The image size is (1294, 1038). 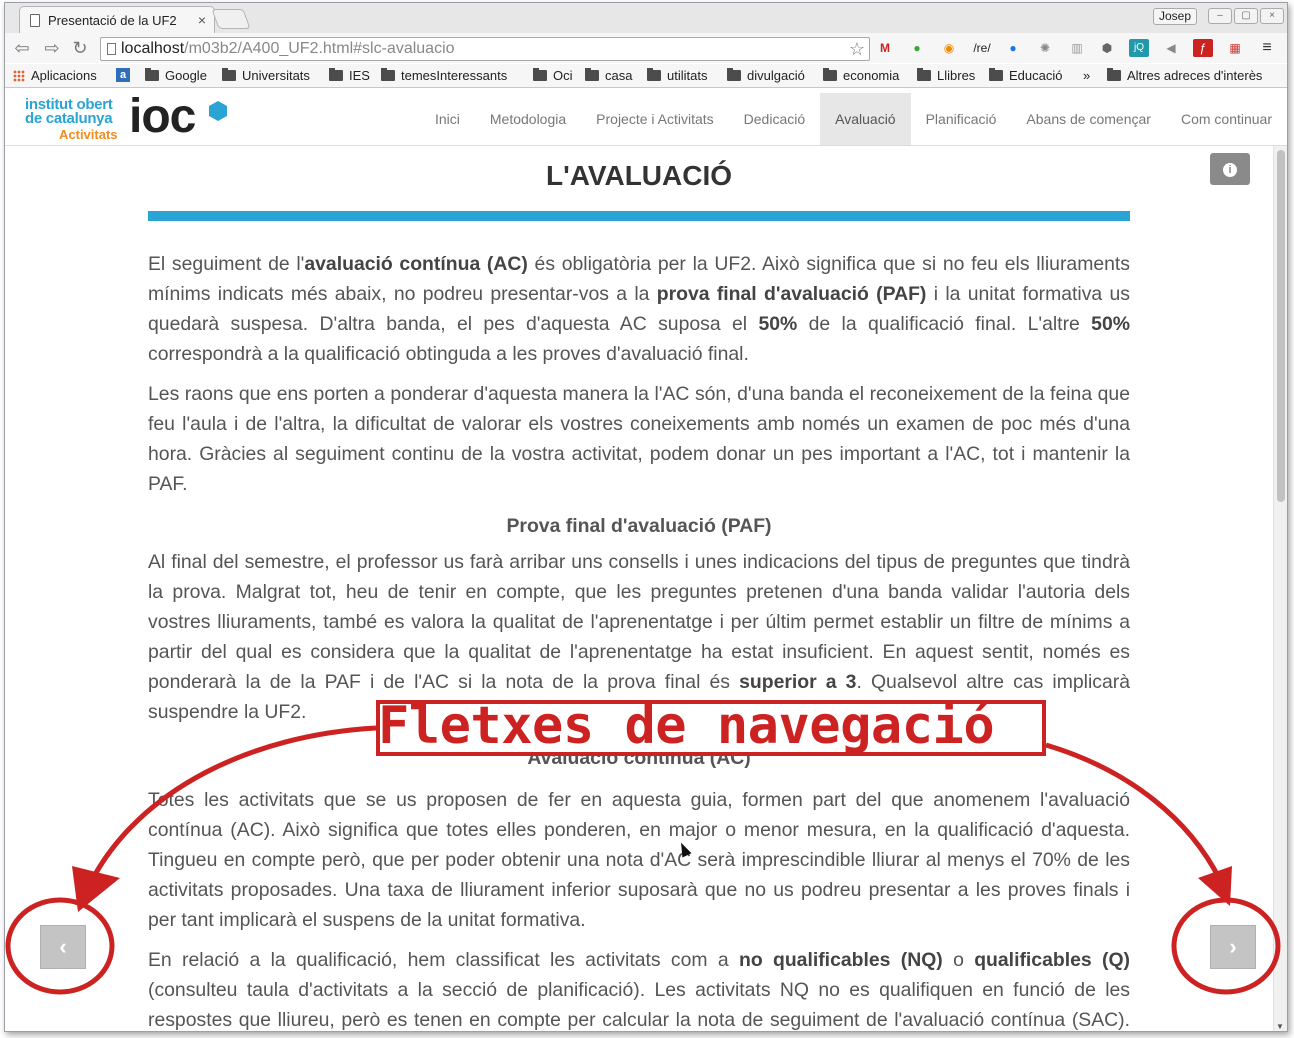 What do you see at coordinates (1175, 16) in the screenshot?
I see `profile-button: Josep` at bounding box center [1175, 16].